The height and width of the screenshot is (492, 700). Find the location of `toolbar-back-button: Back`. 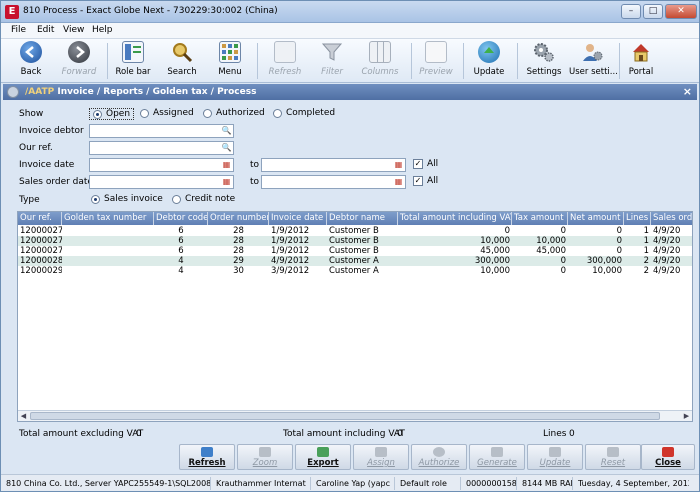

toolbar-back-button: Back is located at coordinates (31, 61).